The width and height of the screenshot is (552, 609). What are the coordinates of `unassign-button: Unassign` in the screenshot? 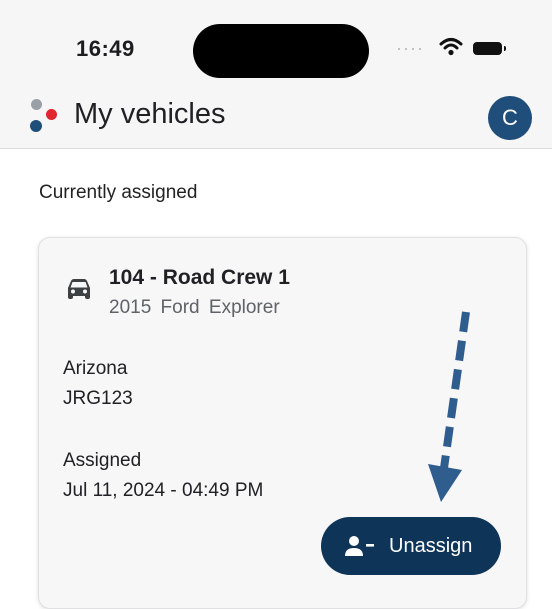 It's located at (411, 546).